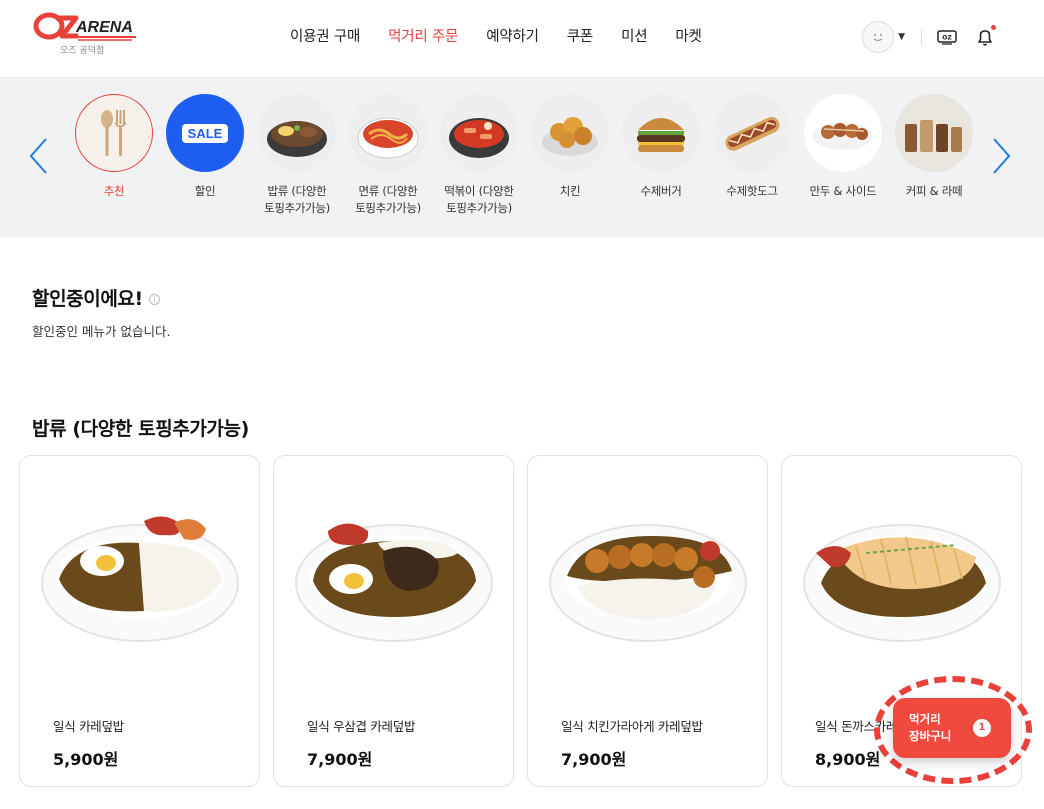 The width and height of the screenshot is (1044, 809). I want to click on nav-food-order: 먹거리 주문, so click(423, 35).